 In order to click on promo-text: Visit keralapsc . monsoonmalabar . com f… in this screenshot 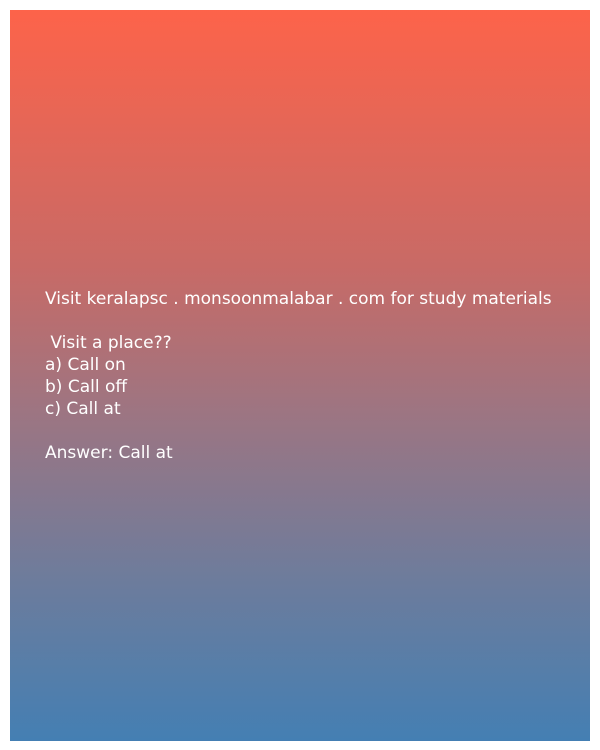, I will do `click(298, 299)`.